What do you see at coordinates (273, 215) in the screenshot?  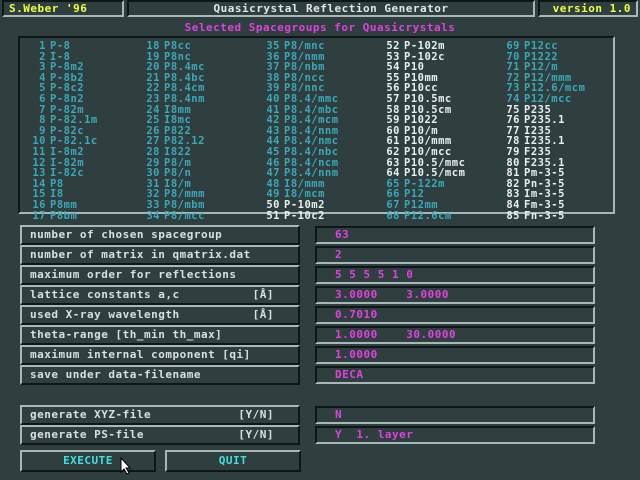 I see `spacegroup-number: 51` at bounding box center [273, 215].